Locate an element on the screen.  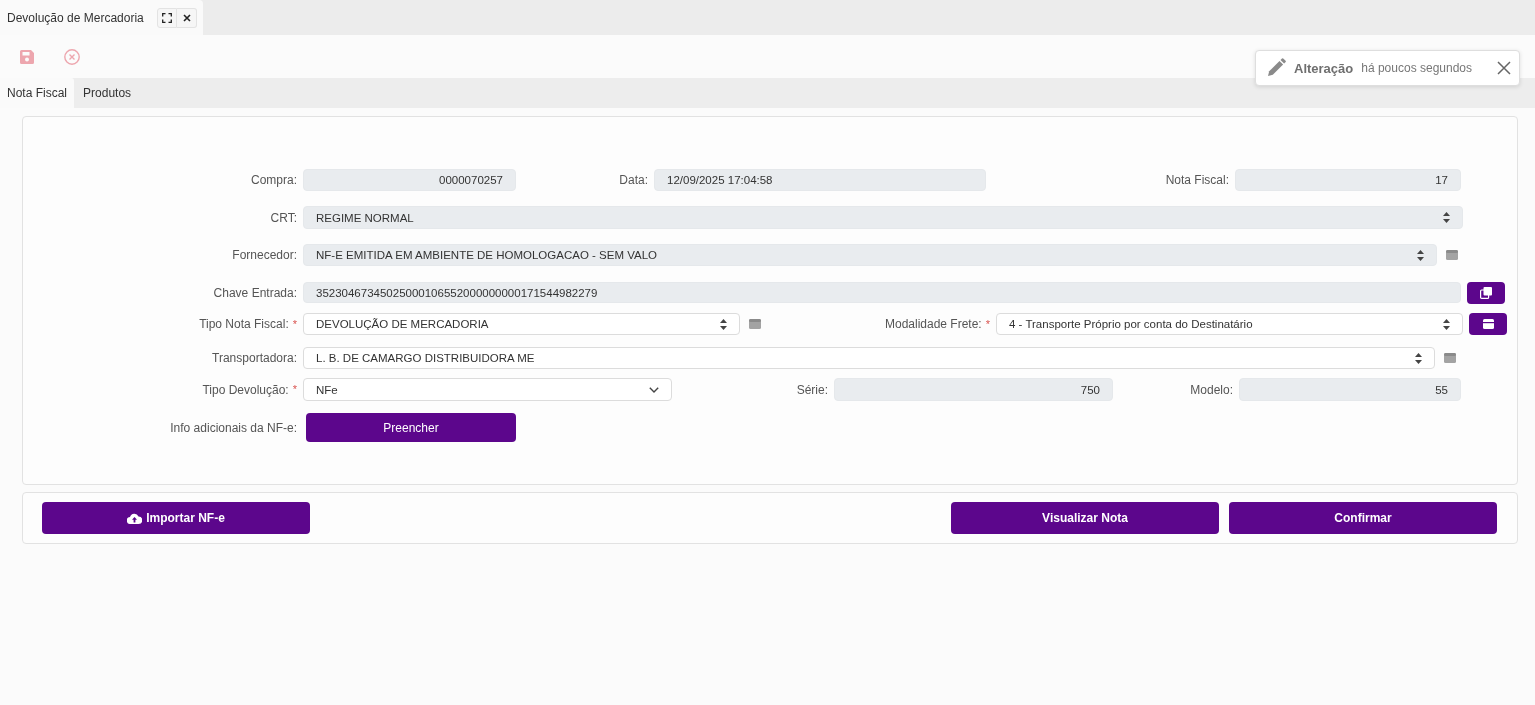
tab: Produtos is located at coordinates (107, 93).